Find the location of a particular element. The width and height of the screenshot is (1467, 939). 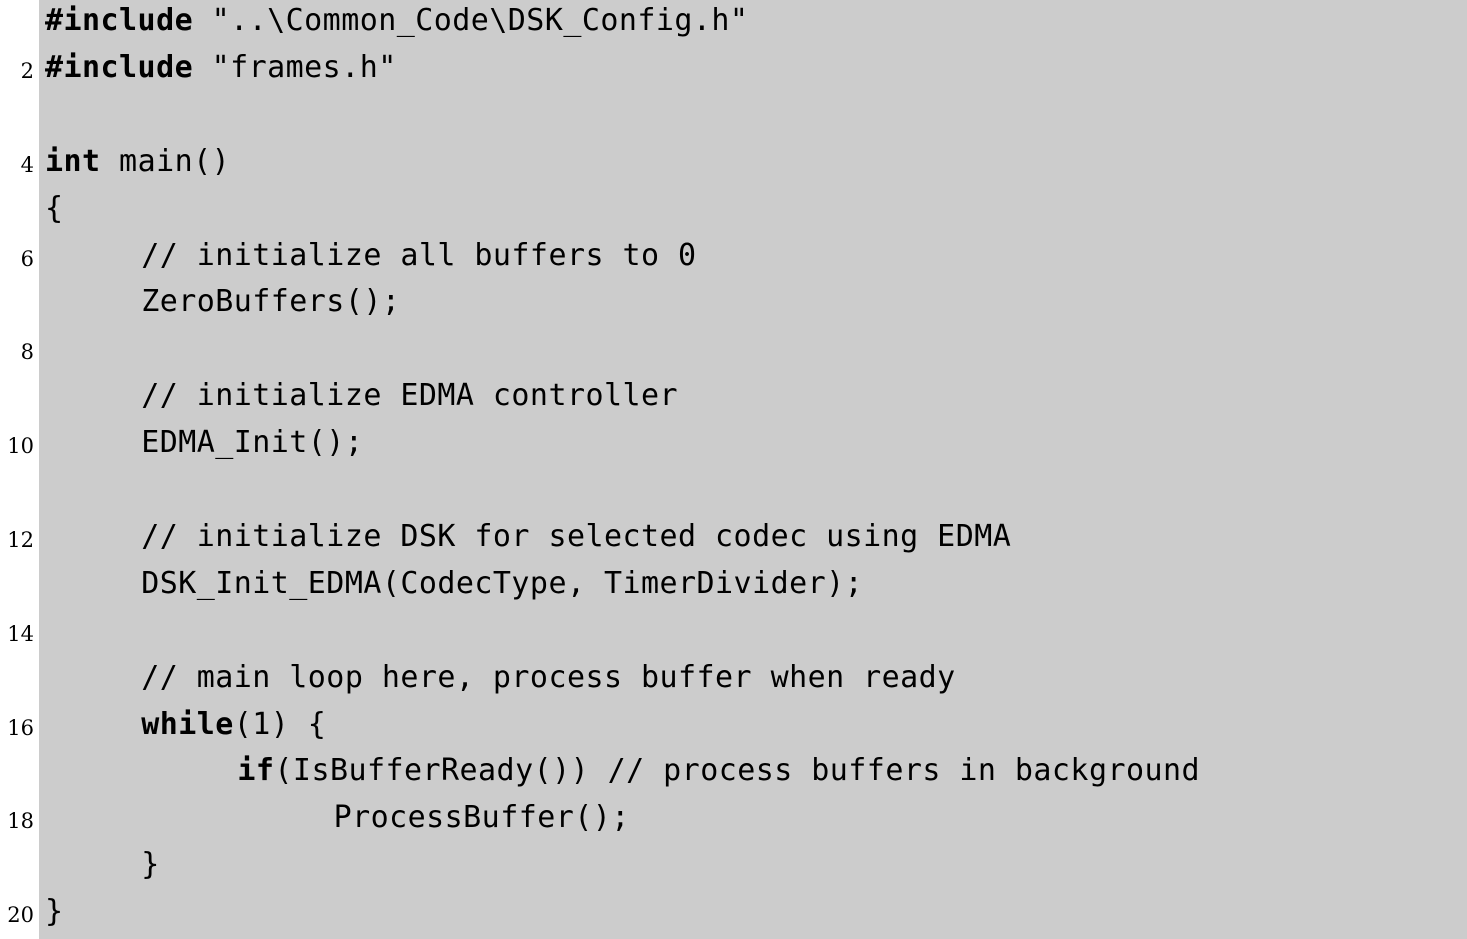

code-line: EDMA_Init(); is located at coordinates (252, 442).